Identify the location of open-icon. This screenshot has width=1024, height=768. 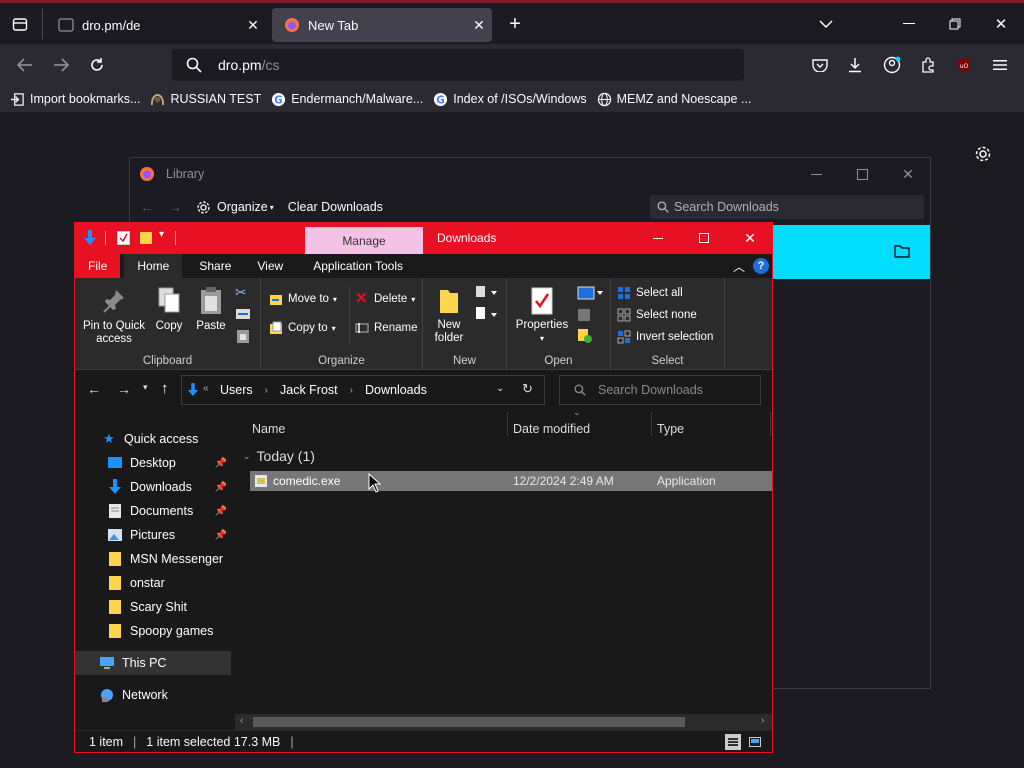
(590, 293).